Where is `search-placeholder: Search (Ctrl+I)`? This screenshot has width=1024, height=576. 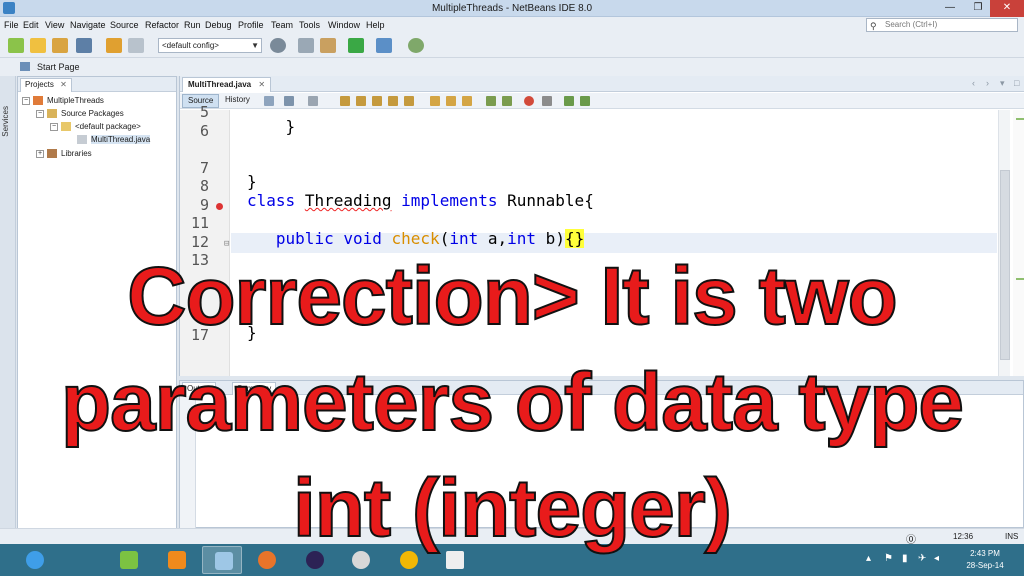 search-placeholder: Search (Ctrl+I) is located at coordinates (911, 24).